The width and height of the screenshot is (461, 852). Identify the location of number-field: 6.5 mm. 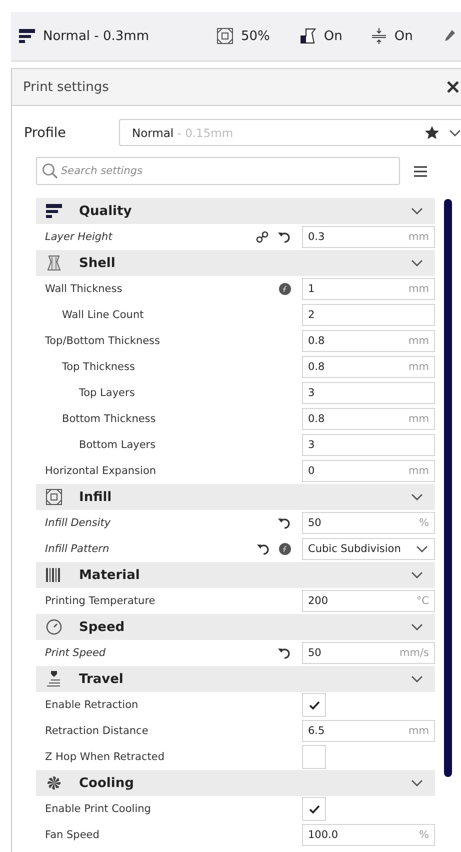
(368, 731).